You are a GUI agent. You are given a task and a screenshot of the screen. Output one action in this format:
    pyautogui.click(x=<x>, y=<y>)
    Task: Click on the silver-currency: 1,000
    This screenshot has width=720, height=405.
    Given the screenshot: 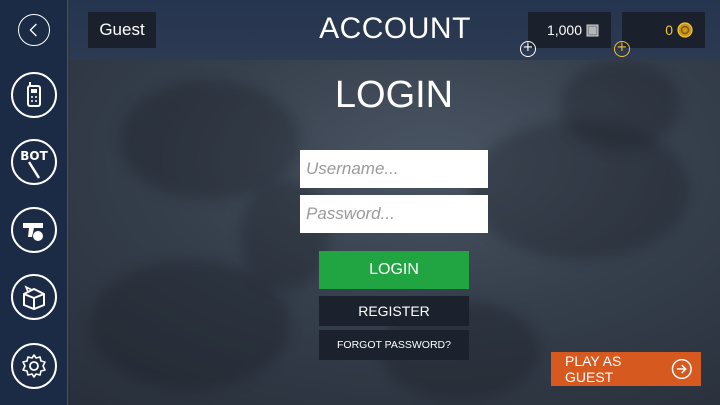 What is the action you would take?
    pyautogui.click(x=569, y=30)
    